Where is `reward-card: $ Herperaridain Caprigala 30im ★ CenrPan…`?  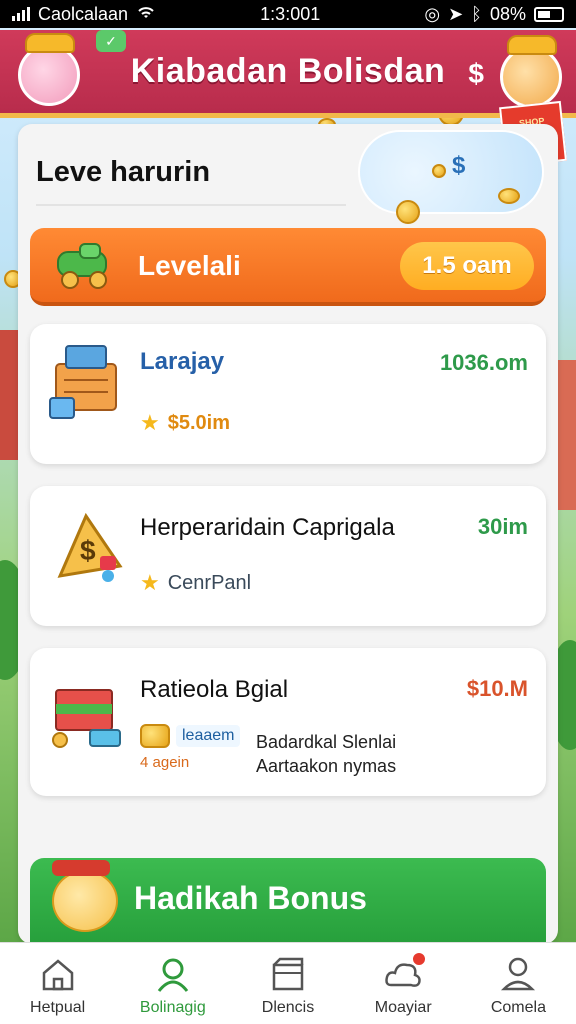 reward-card: $ Herperaridain Caprigala 30im ★ CenrPan… is located at coordinates (288, 556).